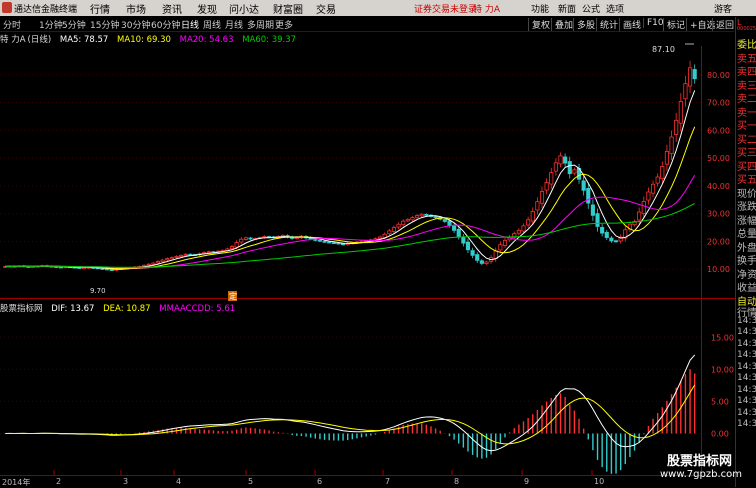 This screenshot has width=756, height=488. I want to click on high-price-label: 87.10, so click(663, 49).